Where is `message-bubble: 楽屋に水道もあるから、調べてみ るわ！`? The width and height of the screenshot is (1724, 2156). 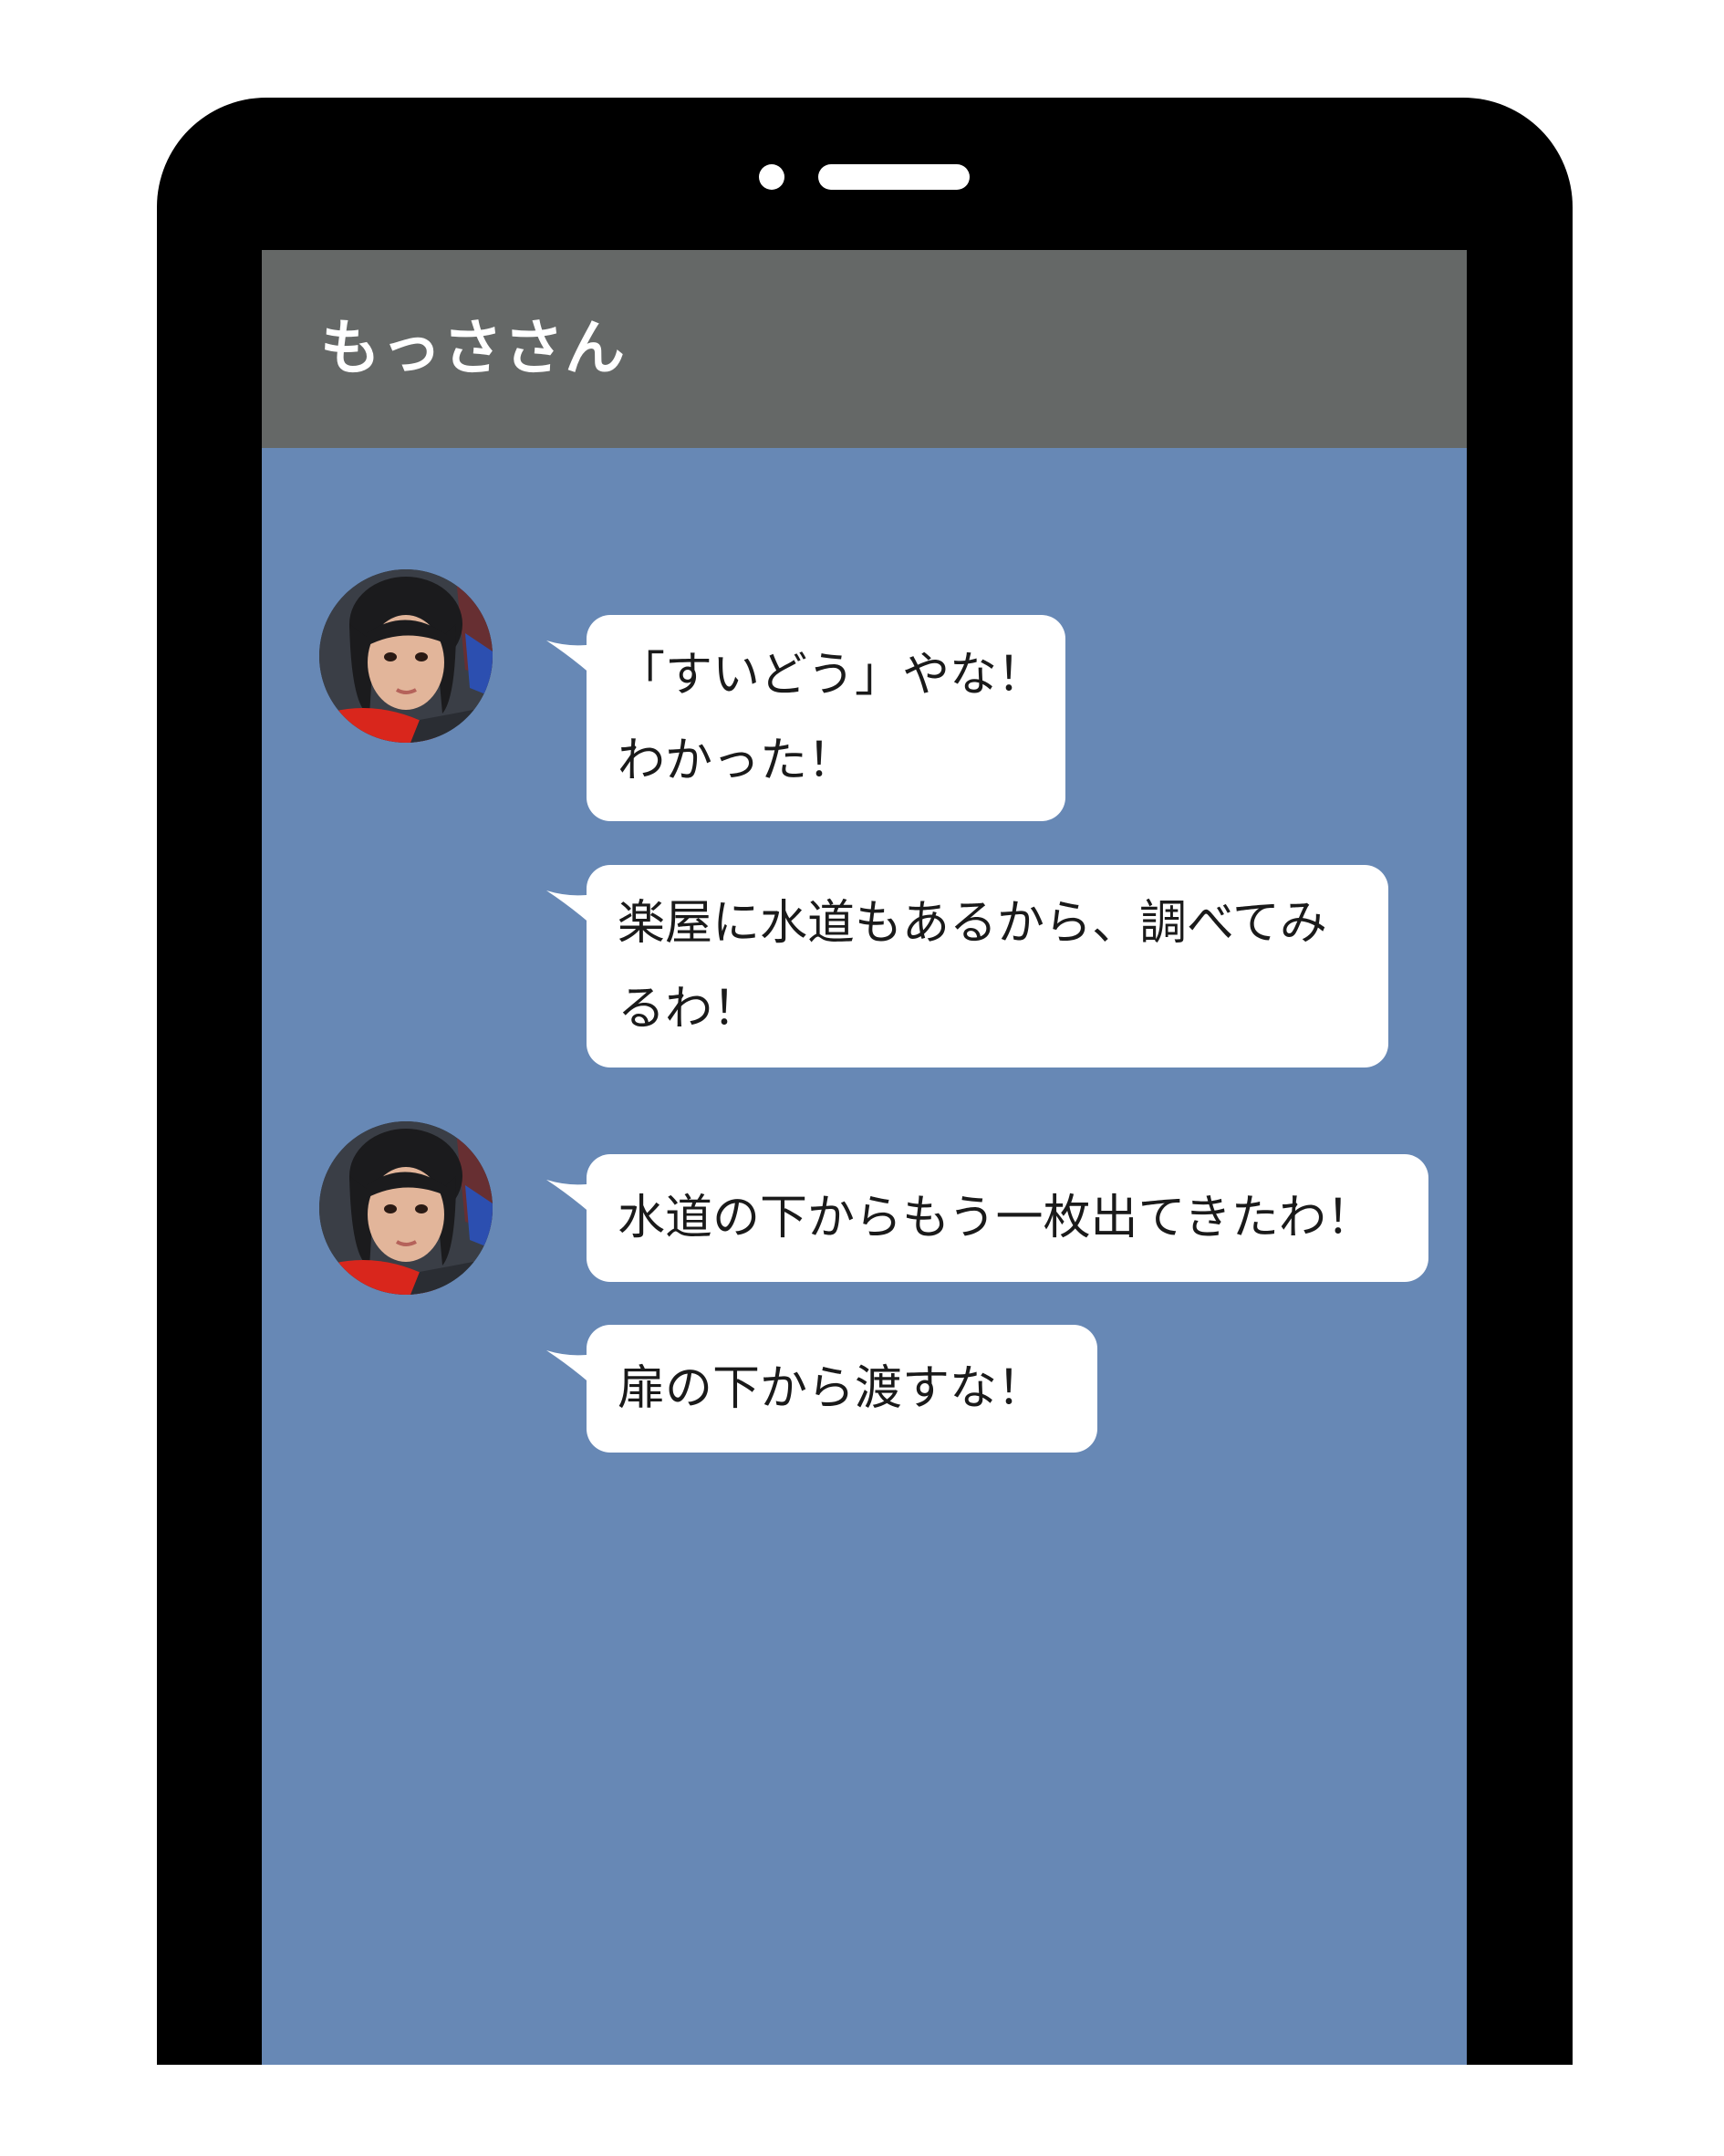
message-bubble: 楽屋に水道もあるから、調べてみ るわ！ is located at coordinates (987, 967).